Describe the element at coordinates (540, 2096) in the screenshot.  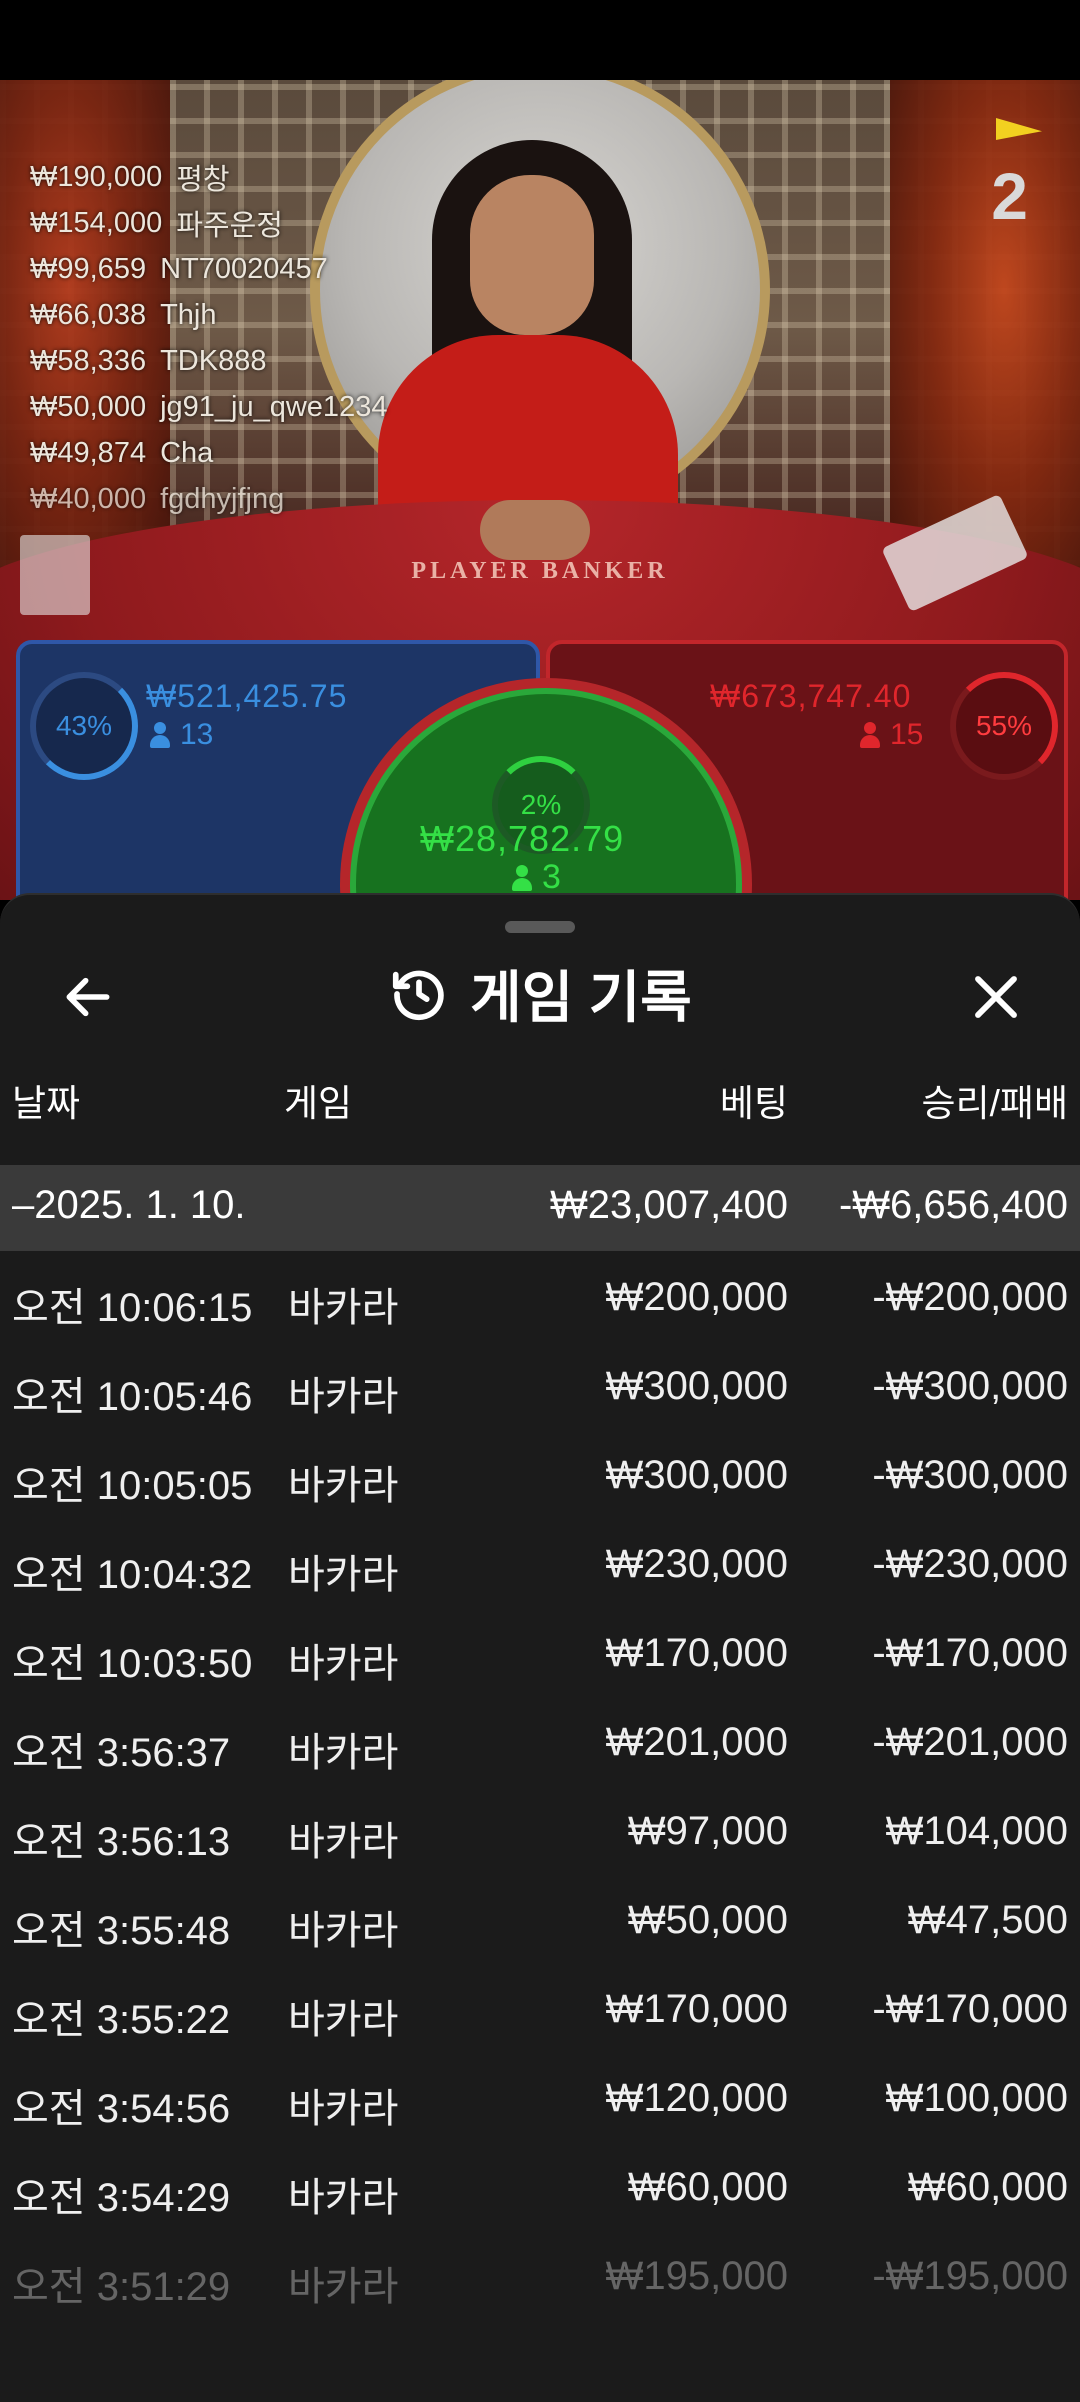
I see `history-row: 오전 3:54:56 바카라 ₩120,000 ₩100,000` at that location.